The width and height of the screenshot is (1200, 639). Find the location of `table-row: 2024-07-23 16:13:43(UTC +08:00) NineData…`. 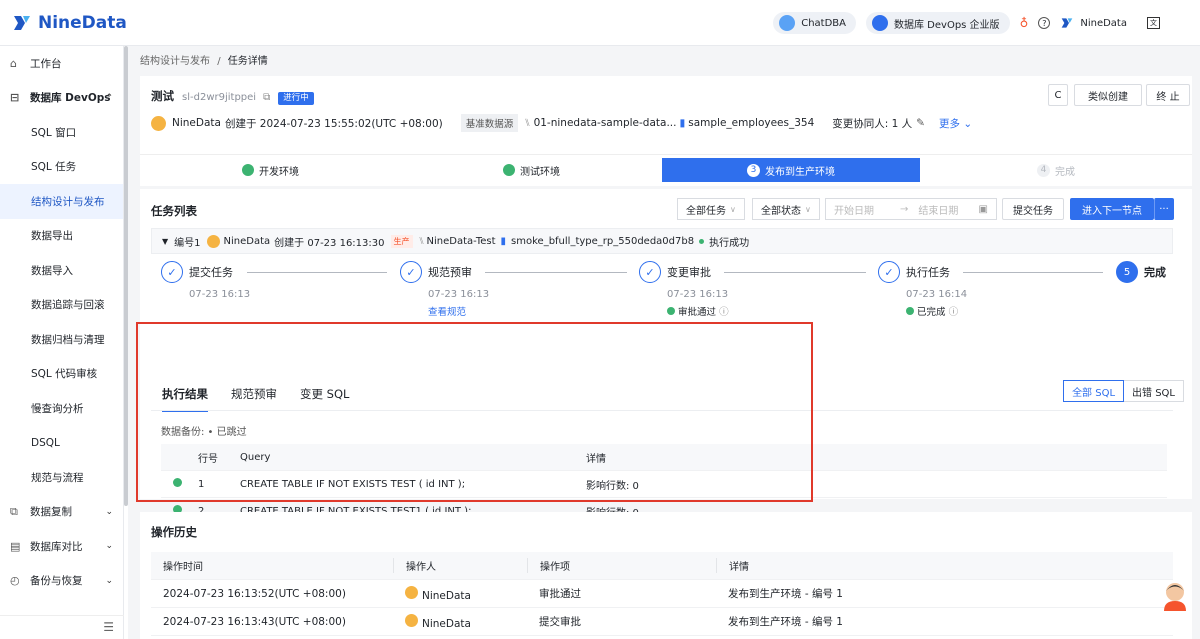

table-row: 2024-07-23 16:13:43(UTC +08:00) NineData… is located at coordinates (662, 622).